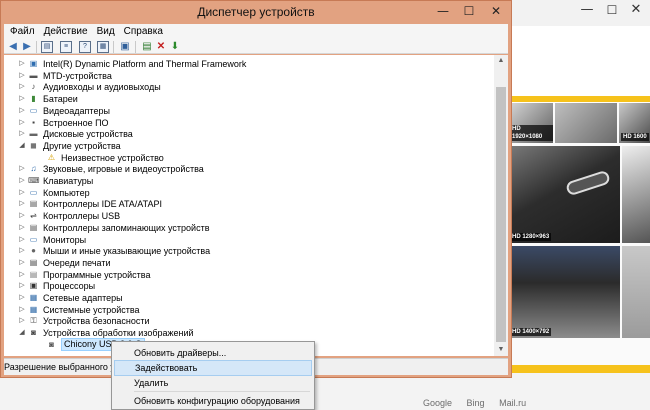  Describe the element at coordinates (476, 403) in the screenshot. I see `search-link-bing: Bing` at that location.